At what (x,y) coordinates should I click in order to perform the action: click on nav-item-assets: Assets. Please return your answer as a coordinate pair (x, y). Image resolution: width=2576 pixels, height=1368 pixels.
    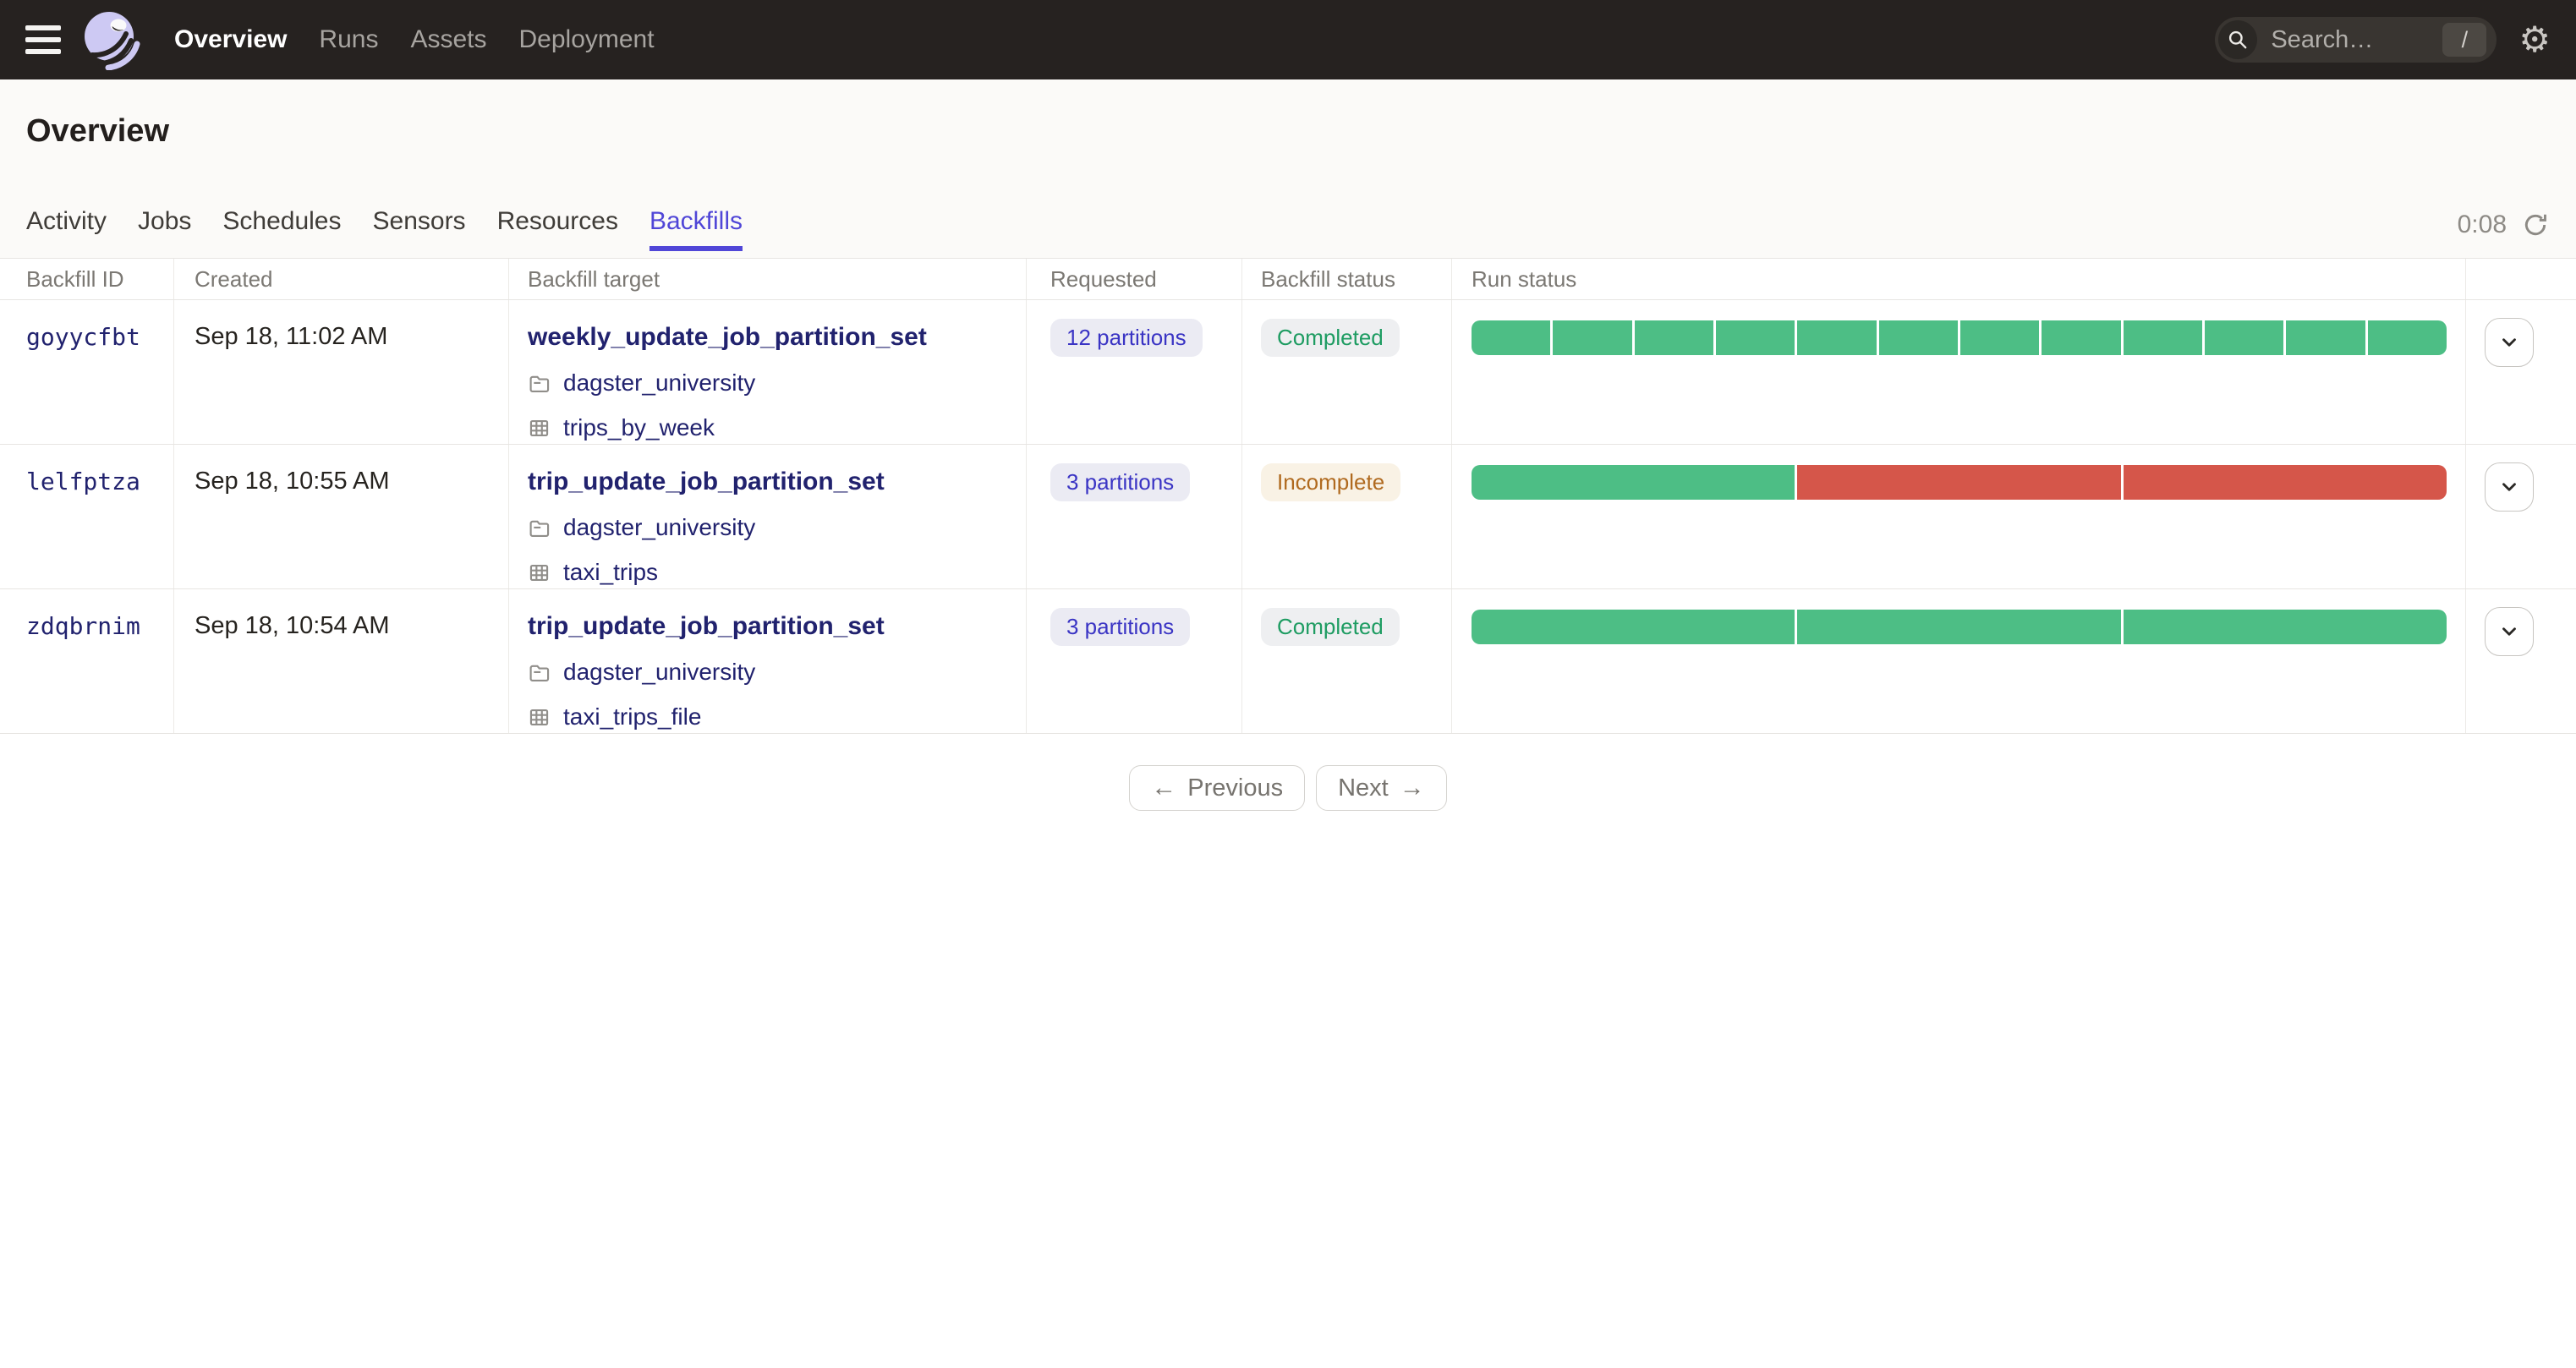
    Looking at the image, I should click on (448, 39).